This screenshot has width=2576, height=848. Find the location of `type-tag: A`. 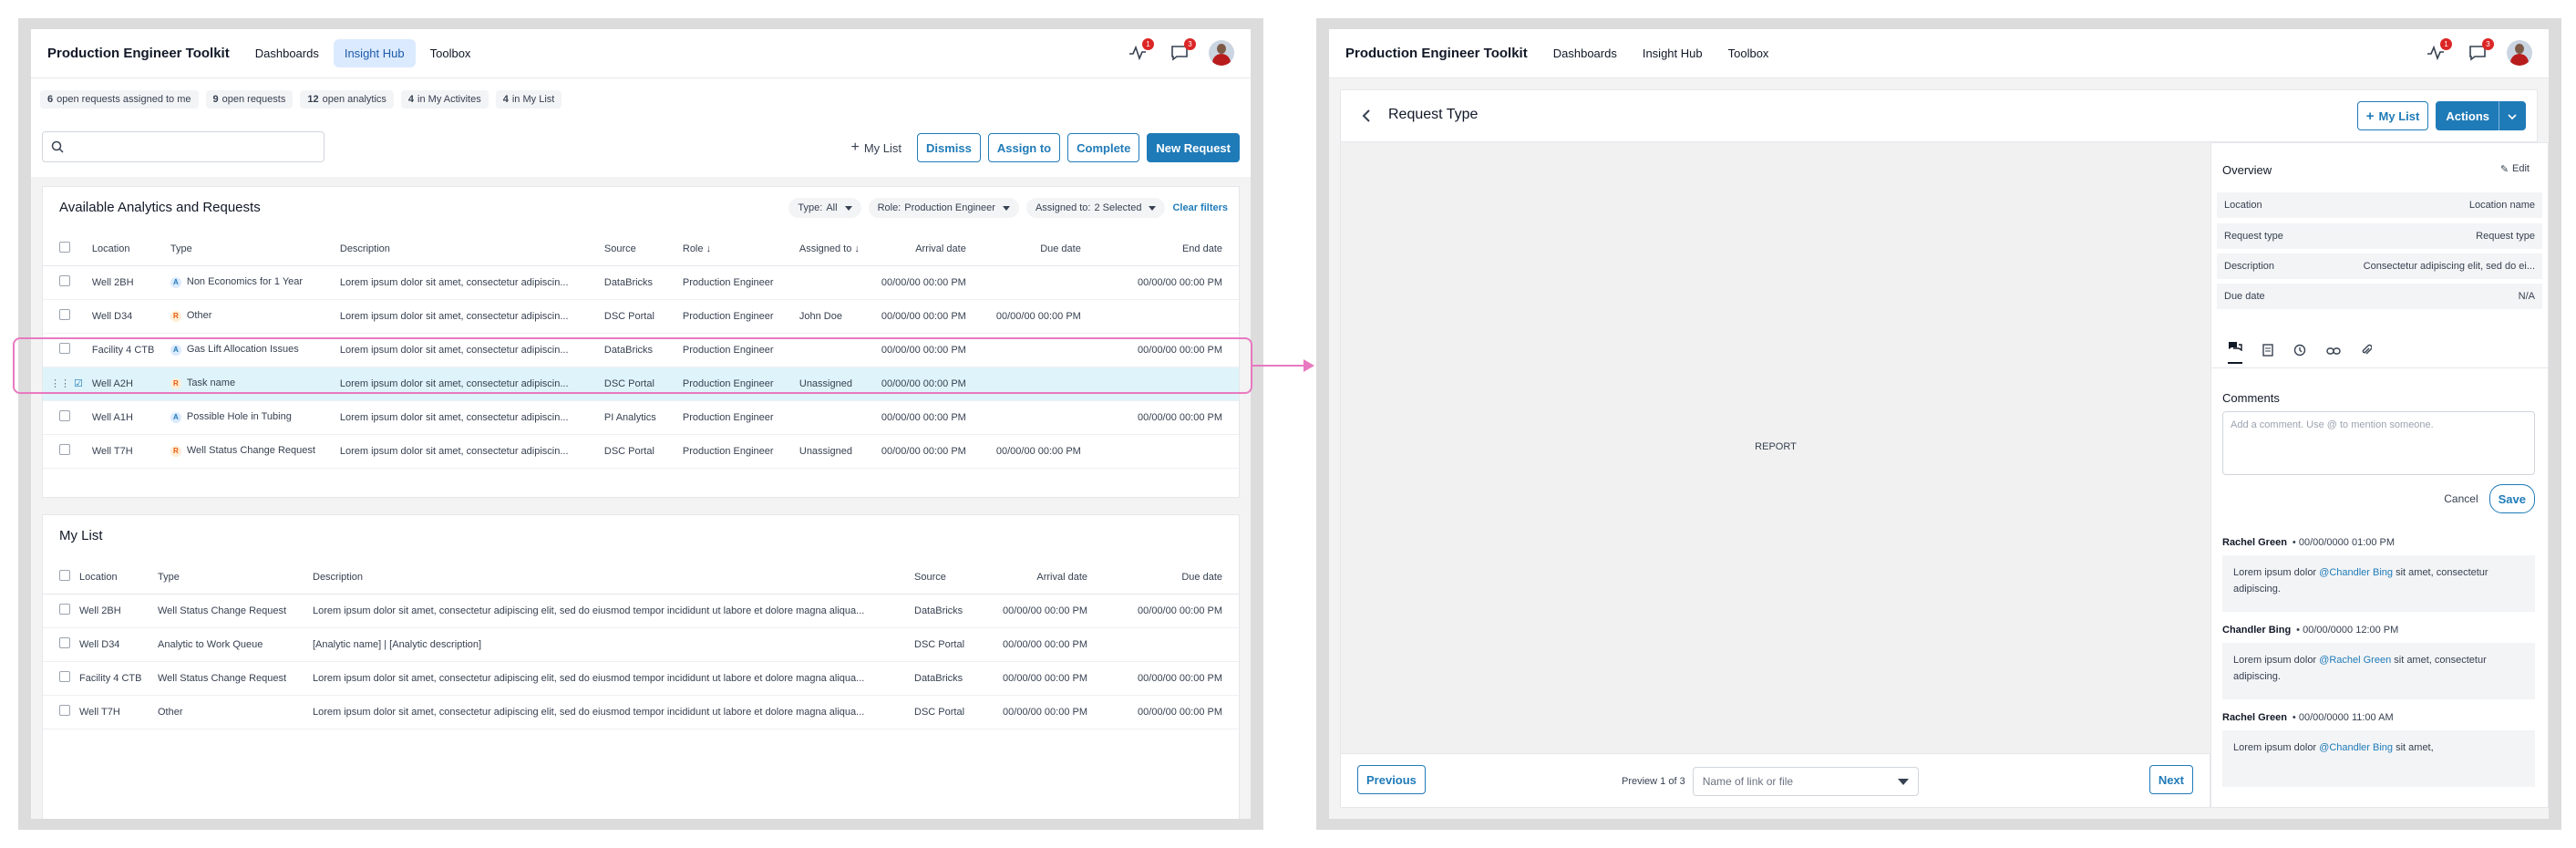

type-tag: A is located at coordinates (175, 417).